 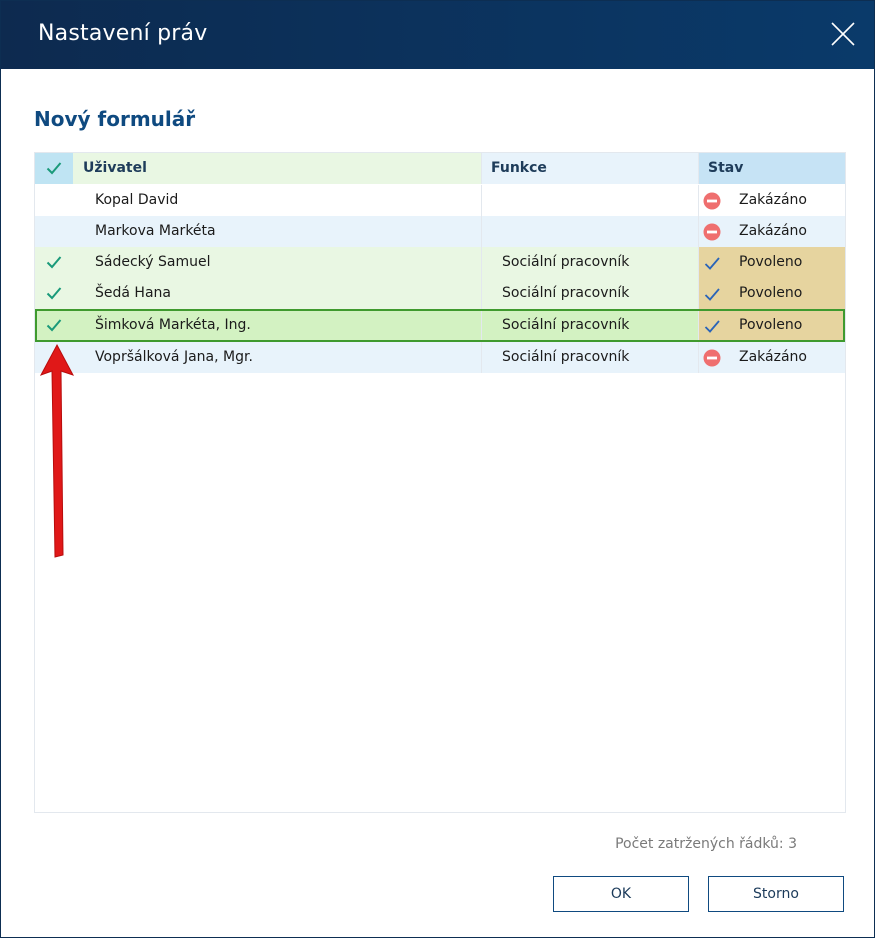 What do you see at coordinates (57, 450) in the screenshot?
I see `annotation-arrow-icon` at bounding box center [57, 450].